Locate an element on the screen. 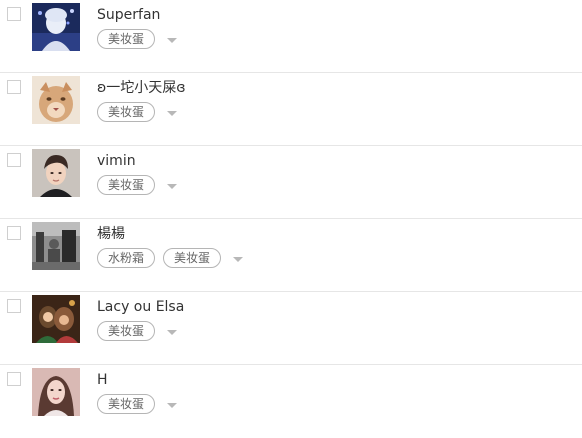  fan-name: ʚ一坨小天屎ɞ is located at coordinates (141, 88).